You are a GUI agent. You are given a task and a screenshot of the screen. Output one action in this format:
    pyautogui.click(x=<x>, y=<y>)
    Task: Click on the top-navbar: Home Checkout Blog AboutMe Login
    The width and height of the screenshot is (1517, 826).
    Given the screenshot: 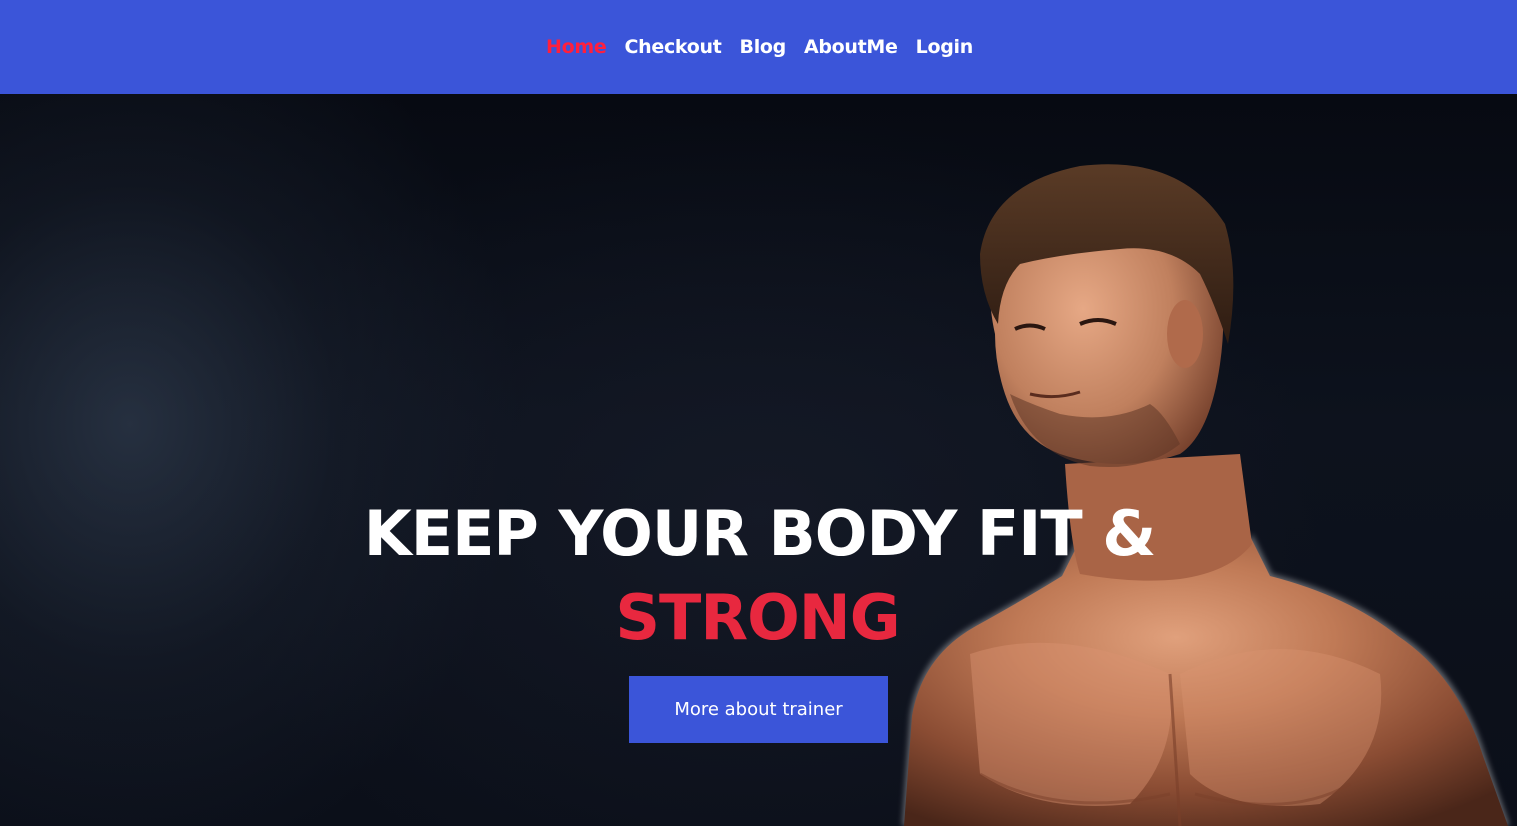 What is the action you would take?
    pyautogui.click(x=758, y=47)
    